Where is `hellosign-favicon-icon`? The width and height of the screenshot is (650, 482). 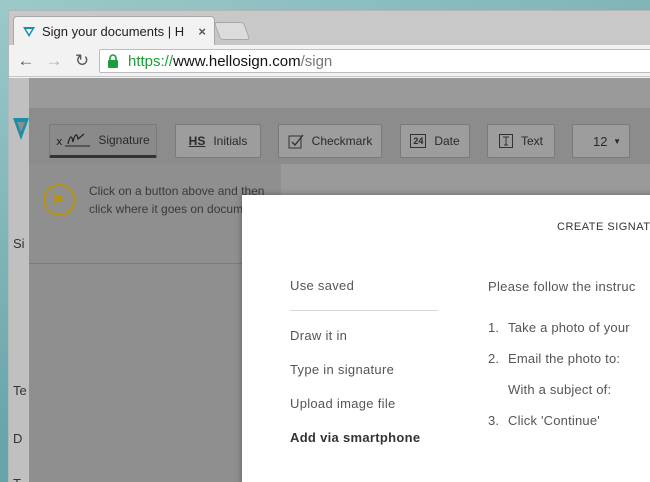 hellosign-favicon-icon is located at coordinates (29, 32).